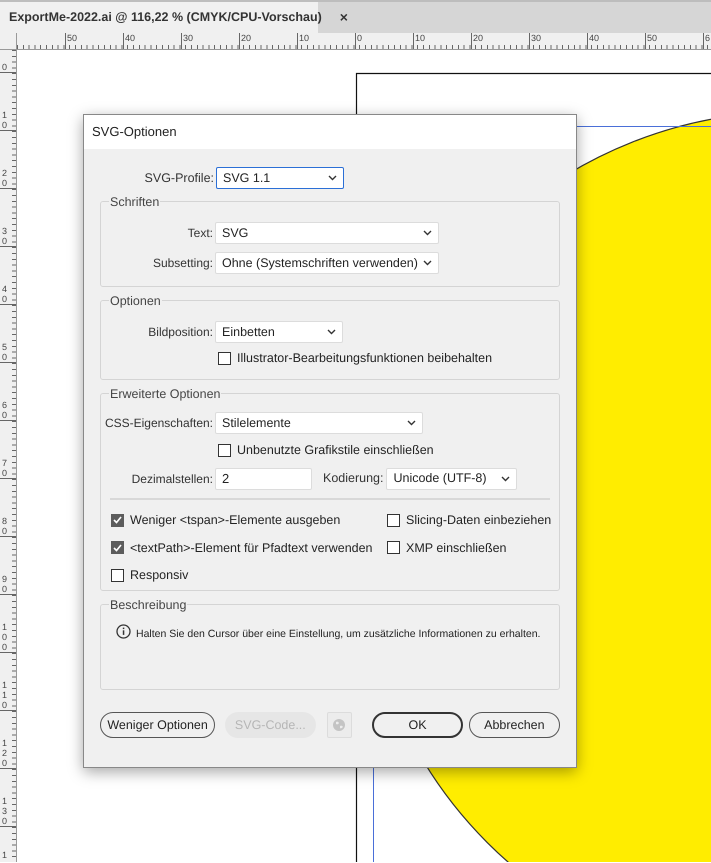 The image size is (711, 863). Describe the element at coordinates (165, 17) in the screenshot. I see `document-title: ExportMe-2022.ai @ 116,22 % (CMYK/CPU-Vorschau)` at that location.